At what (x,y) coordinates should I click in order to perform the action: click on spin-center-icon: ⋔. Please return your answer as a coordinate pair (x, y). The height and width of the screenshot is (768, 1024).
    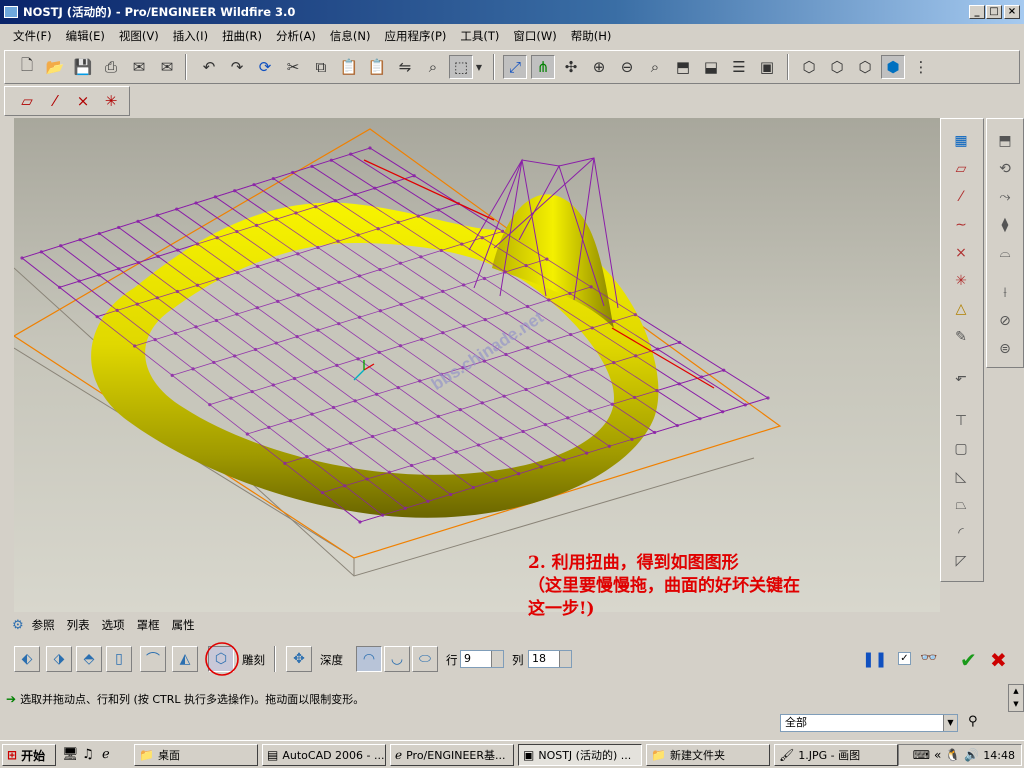
    Looking at the image, I should click on (543, 67).